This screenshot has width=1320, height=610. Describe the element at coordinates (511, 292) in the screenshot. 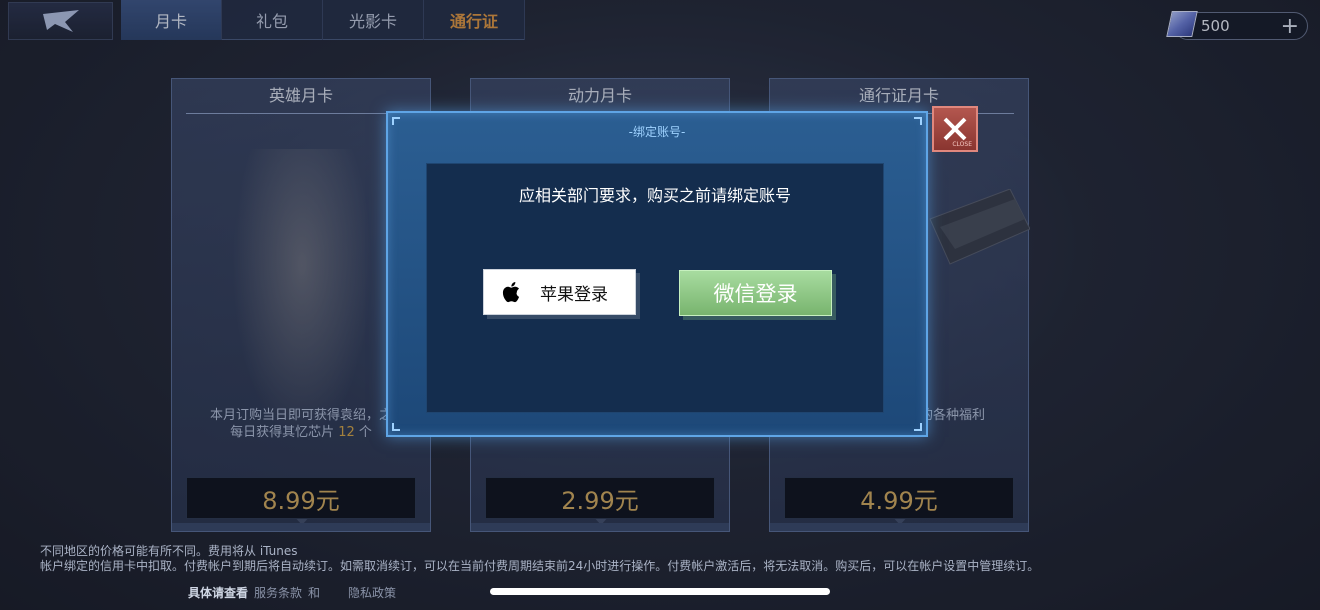

I see `apple-icon` at that location.